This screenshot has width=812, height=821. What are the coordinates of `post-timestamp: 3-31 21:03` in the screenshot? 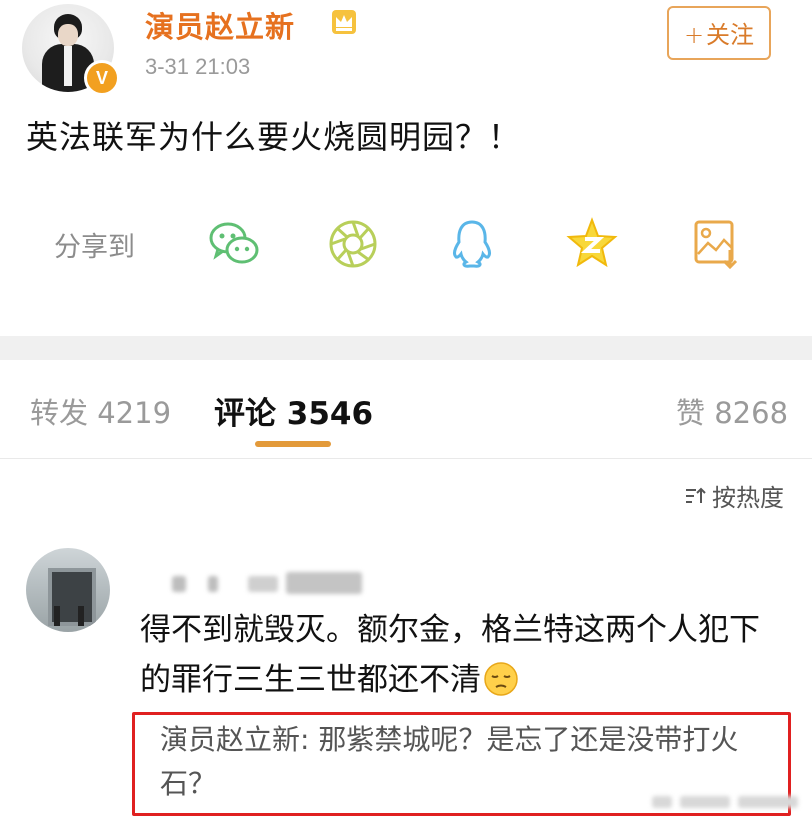 It's located at (198, 66).